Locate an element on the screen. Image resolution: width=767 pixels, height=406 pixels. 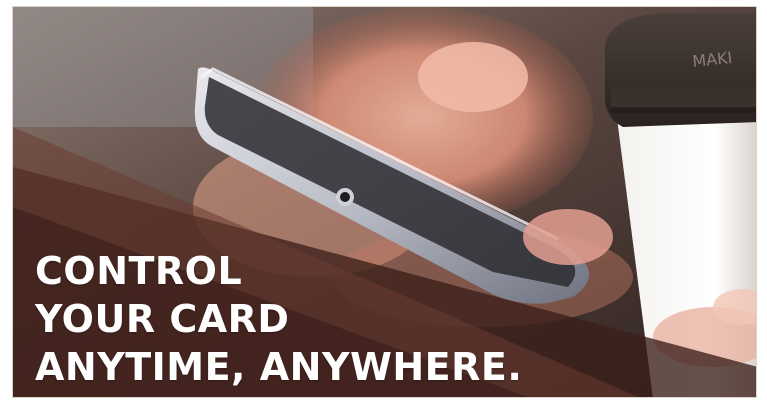
headline-line-3: ANYTIME, ANYWHERE. is located at coordinates (279, 367).